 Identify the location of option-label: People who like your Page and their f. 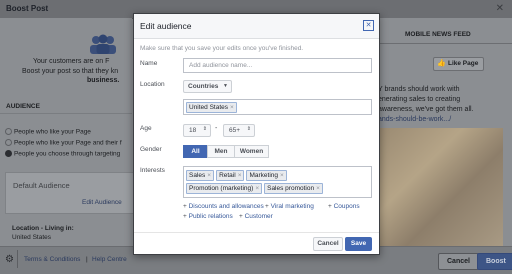
(67, 143).